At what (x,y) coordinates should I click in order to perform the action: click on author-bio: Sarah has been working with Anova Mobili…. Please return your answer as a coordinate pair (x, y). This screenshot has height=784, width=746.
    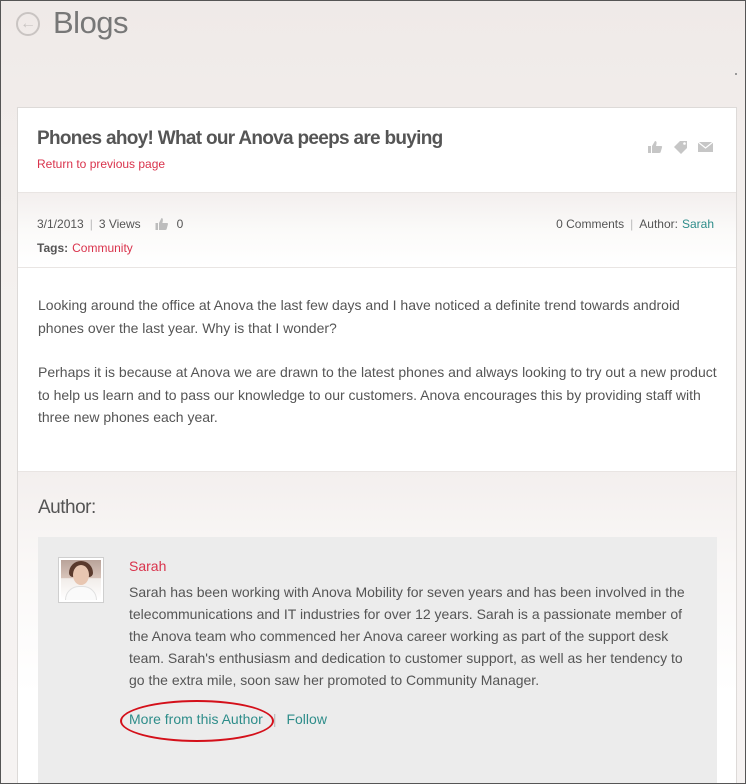
    Looking at the image, I should click on (407, 636).